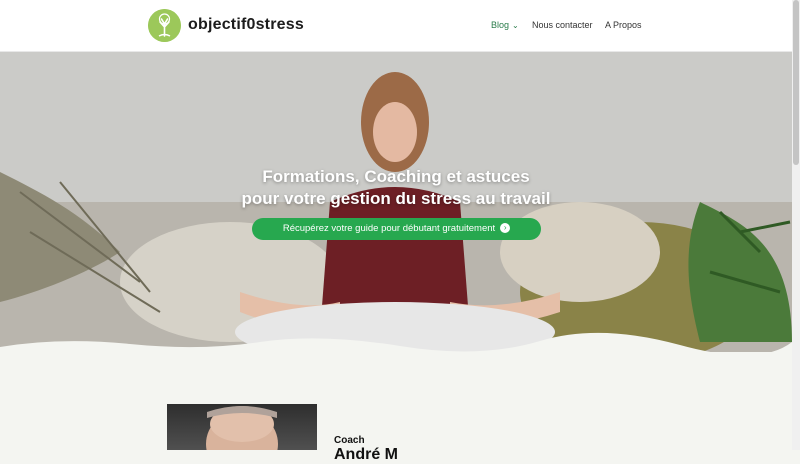 This screenshot has width=800, height=464. Describe the element at coordinates (396, 198) in the screenshot. I see `hero-title-line2: pour votre gestion du stress au travail` at that location.